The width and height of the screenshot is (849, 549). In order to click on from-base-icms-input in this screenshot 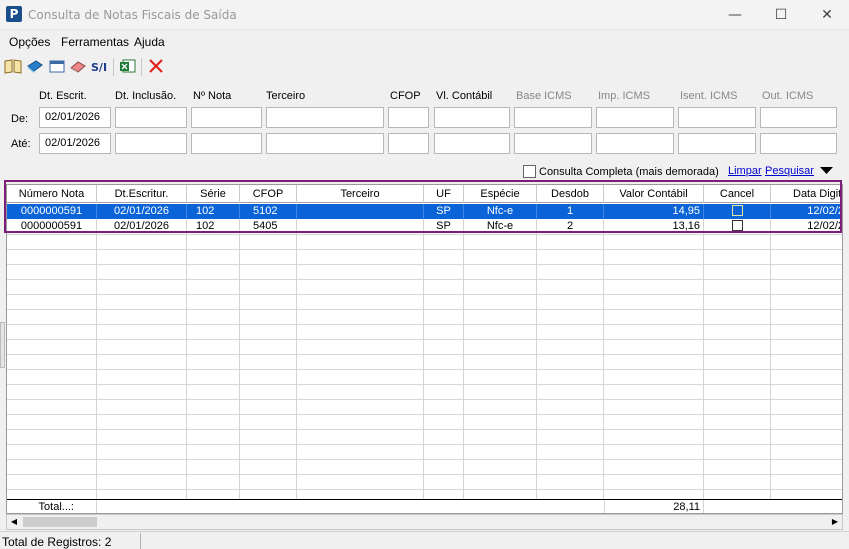, I will do `click(553, 117)`.